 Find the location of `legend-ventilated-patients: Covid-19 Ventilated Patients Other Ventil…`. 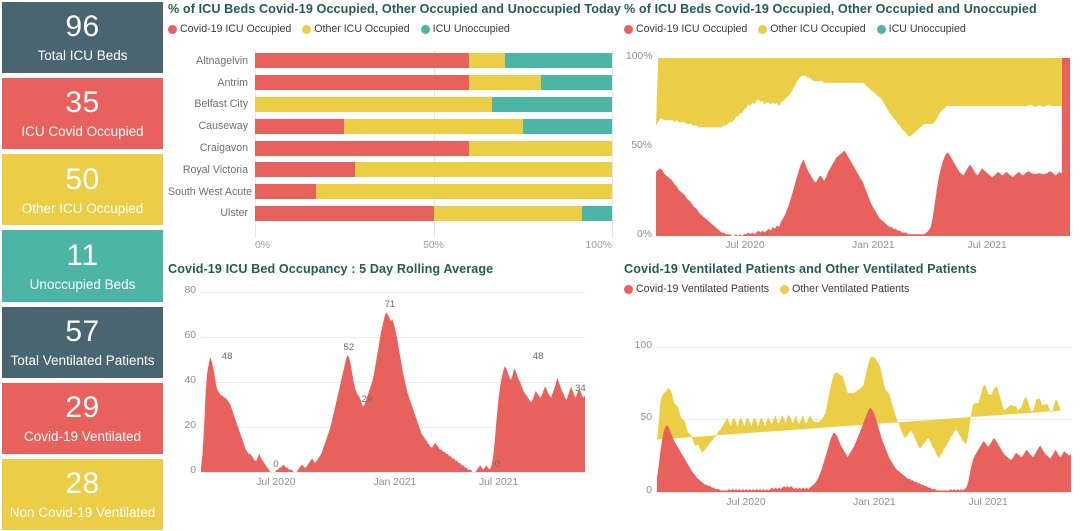

legend-ventilated-patients: Covid-19 Ventilated Patients Other Ventil… is located at coordinates (851, 289).